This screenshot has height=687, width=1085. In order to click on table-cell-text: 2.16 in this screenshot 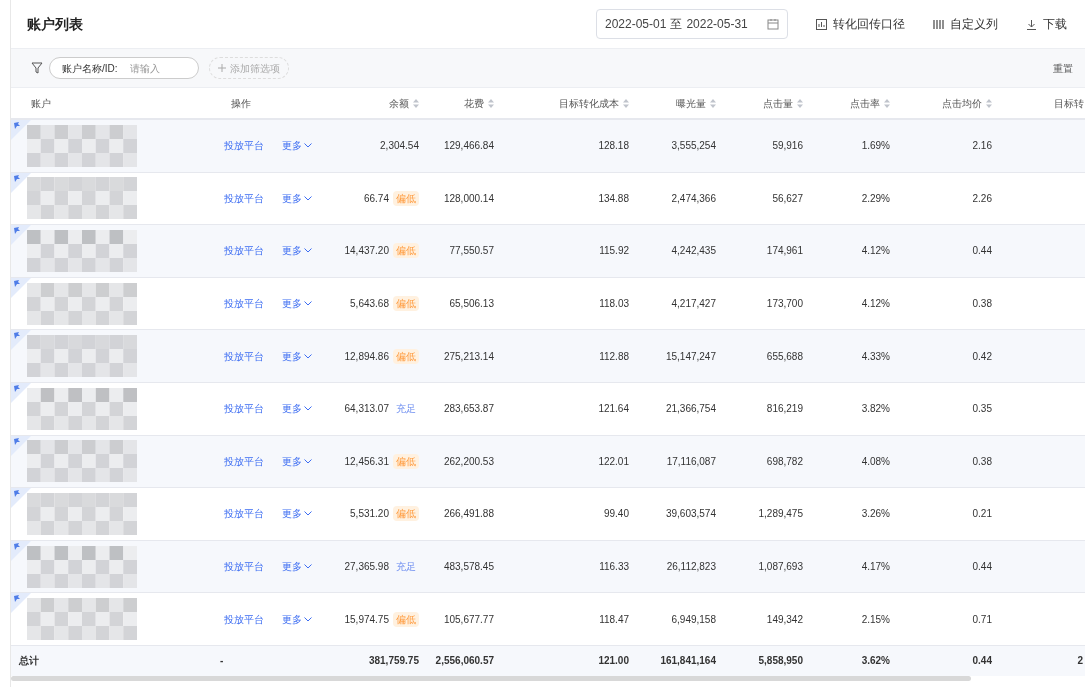, I will do `click(982, 146)`.